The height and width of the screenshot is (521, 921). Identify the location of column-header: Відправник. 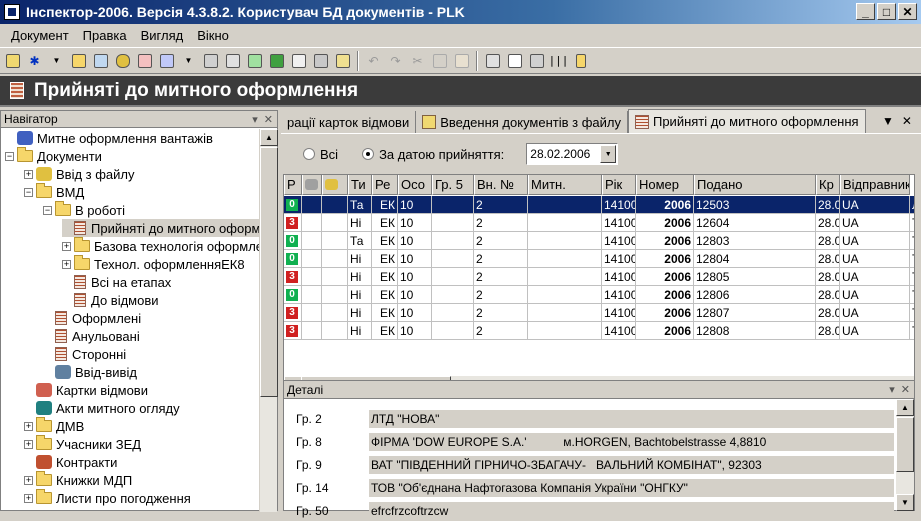
(875, 185).